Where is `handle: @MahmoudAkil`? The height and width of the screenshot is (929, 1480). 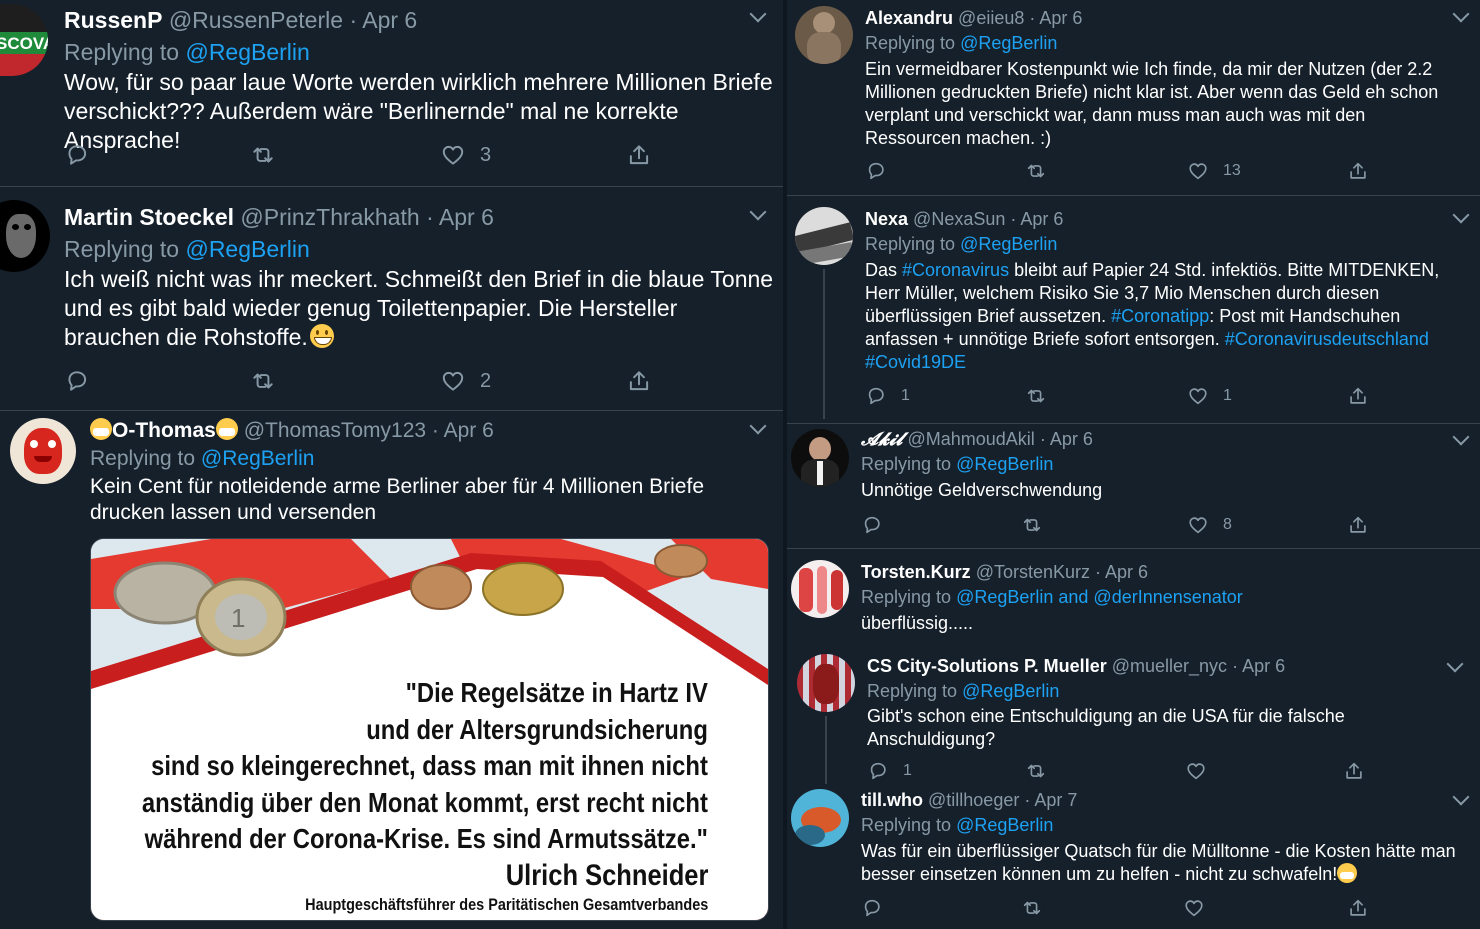
handle: @MahmoudAkil is located at coordinates (970, 439).